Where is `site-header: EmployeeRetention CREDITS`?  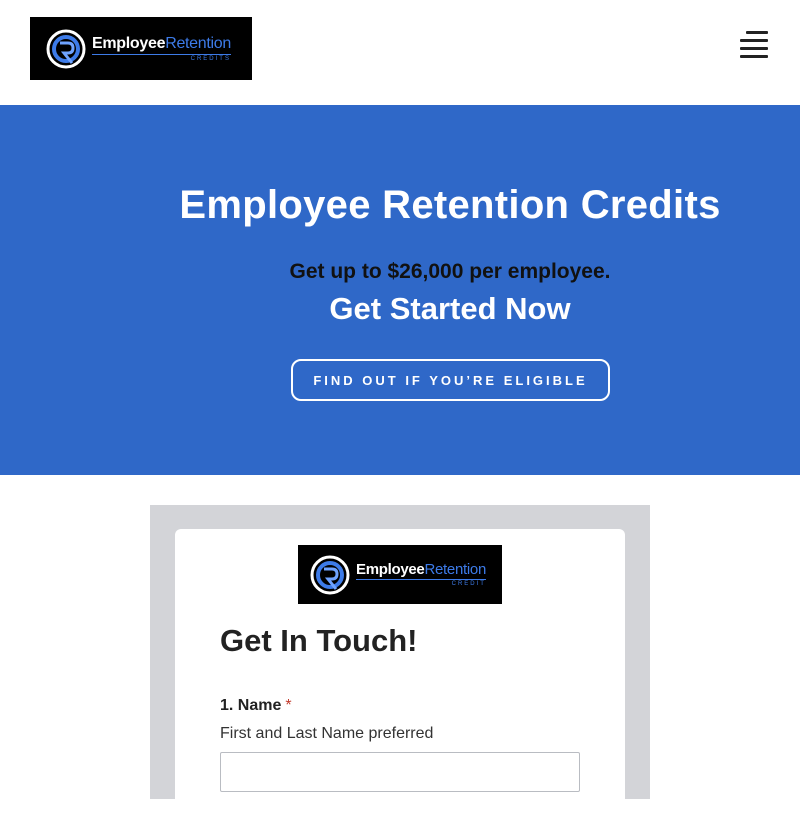
site-header: EmployeeRetention CREDITS is located at coordinates (400, 52).